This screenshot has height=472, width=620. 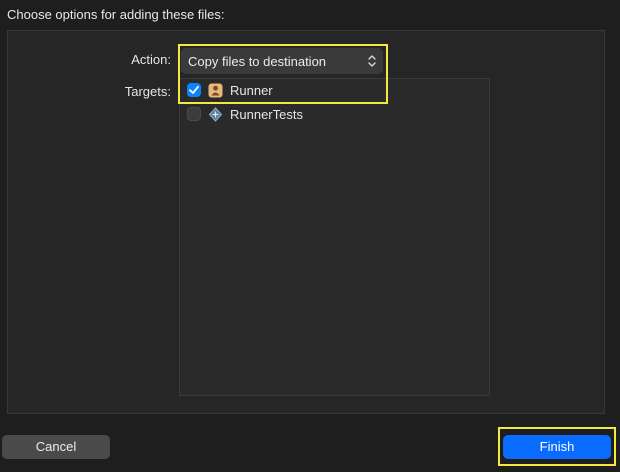 I want to click on target-row-runner: Runner, so click(x=334, y=91).